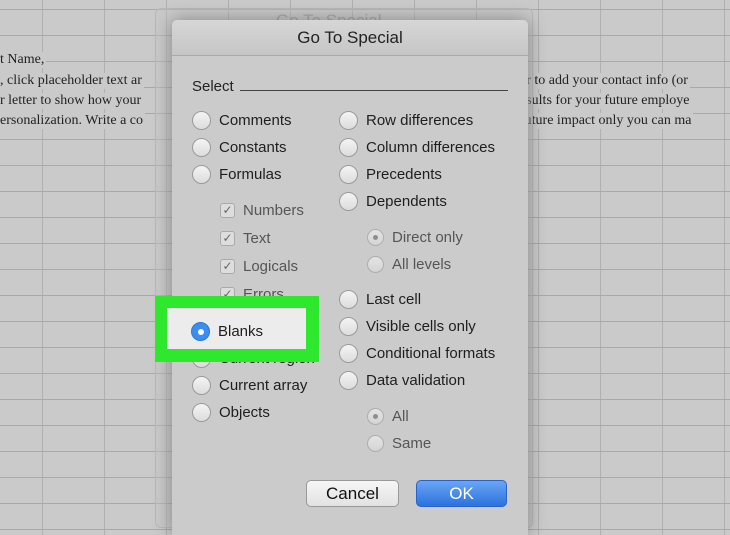 Image resolution: width=730 pixels, height=535 pixels. What do you see at coordinates (244, 412) in the screenshot?
I see `option-label: Objects` at bounding box center [244, 412].